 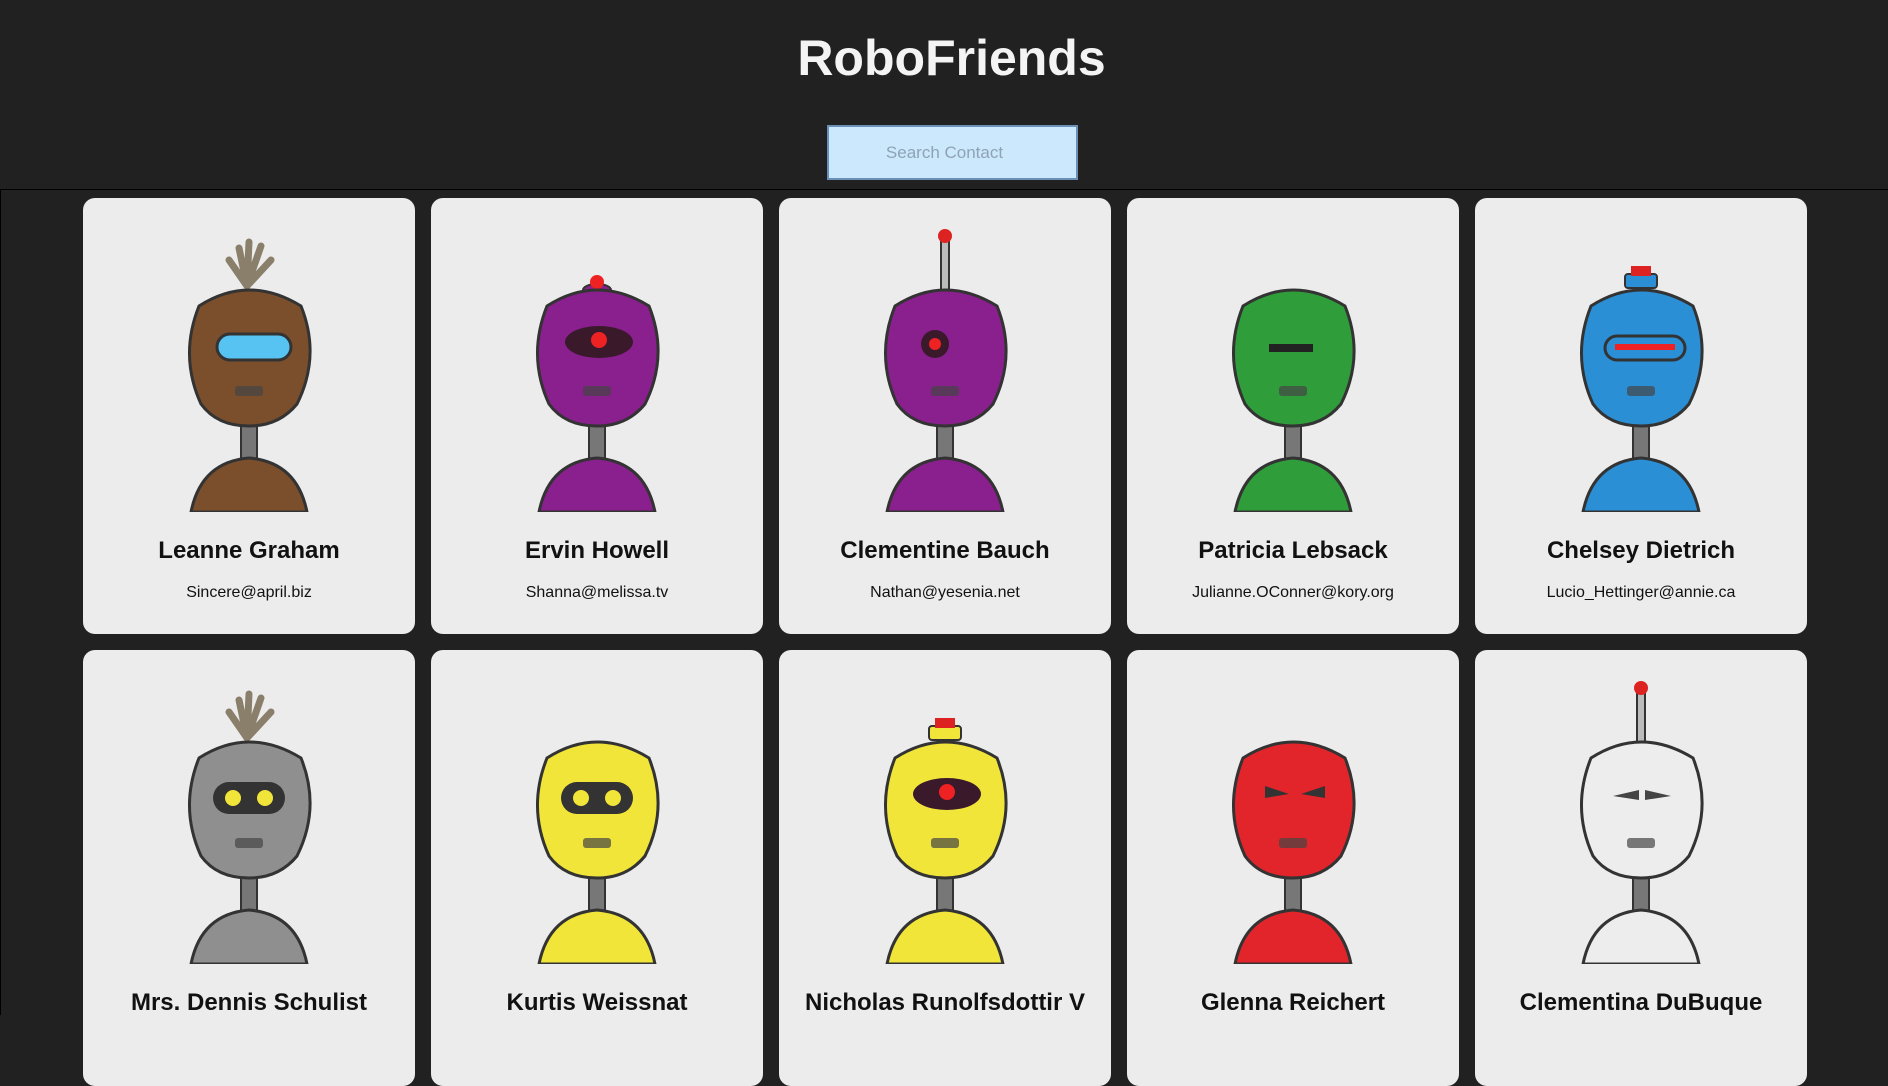 I want to click on robot-card: Nicholas Runolfsdottir V, so click(x=945, y=868).